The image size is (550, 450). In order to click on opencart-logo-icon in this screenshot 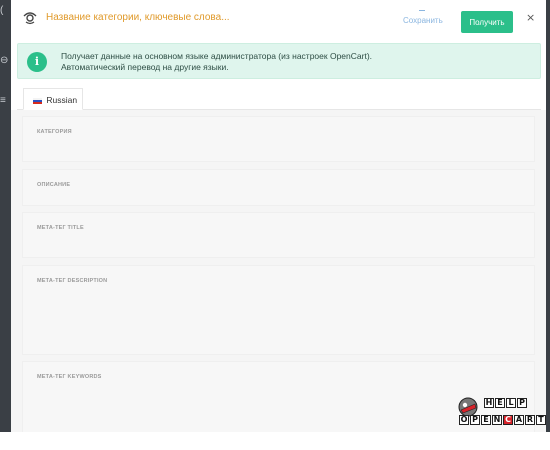, I will do `click(30, 18)`.